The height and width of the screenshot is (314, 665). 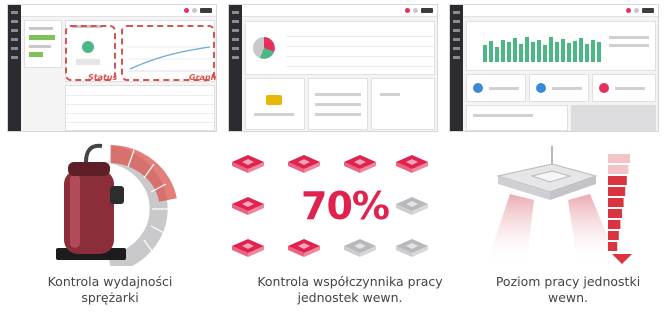 I want to click on pie-chart-icon, so click(x=264, y=48).